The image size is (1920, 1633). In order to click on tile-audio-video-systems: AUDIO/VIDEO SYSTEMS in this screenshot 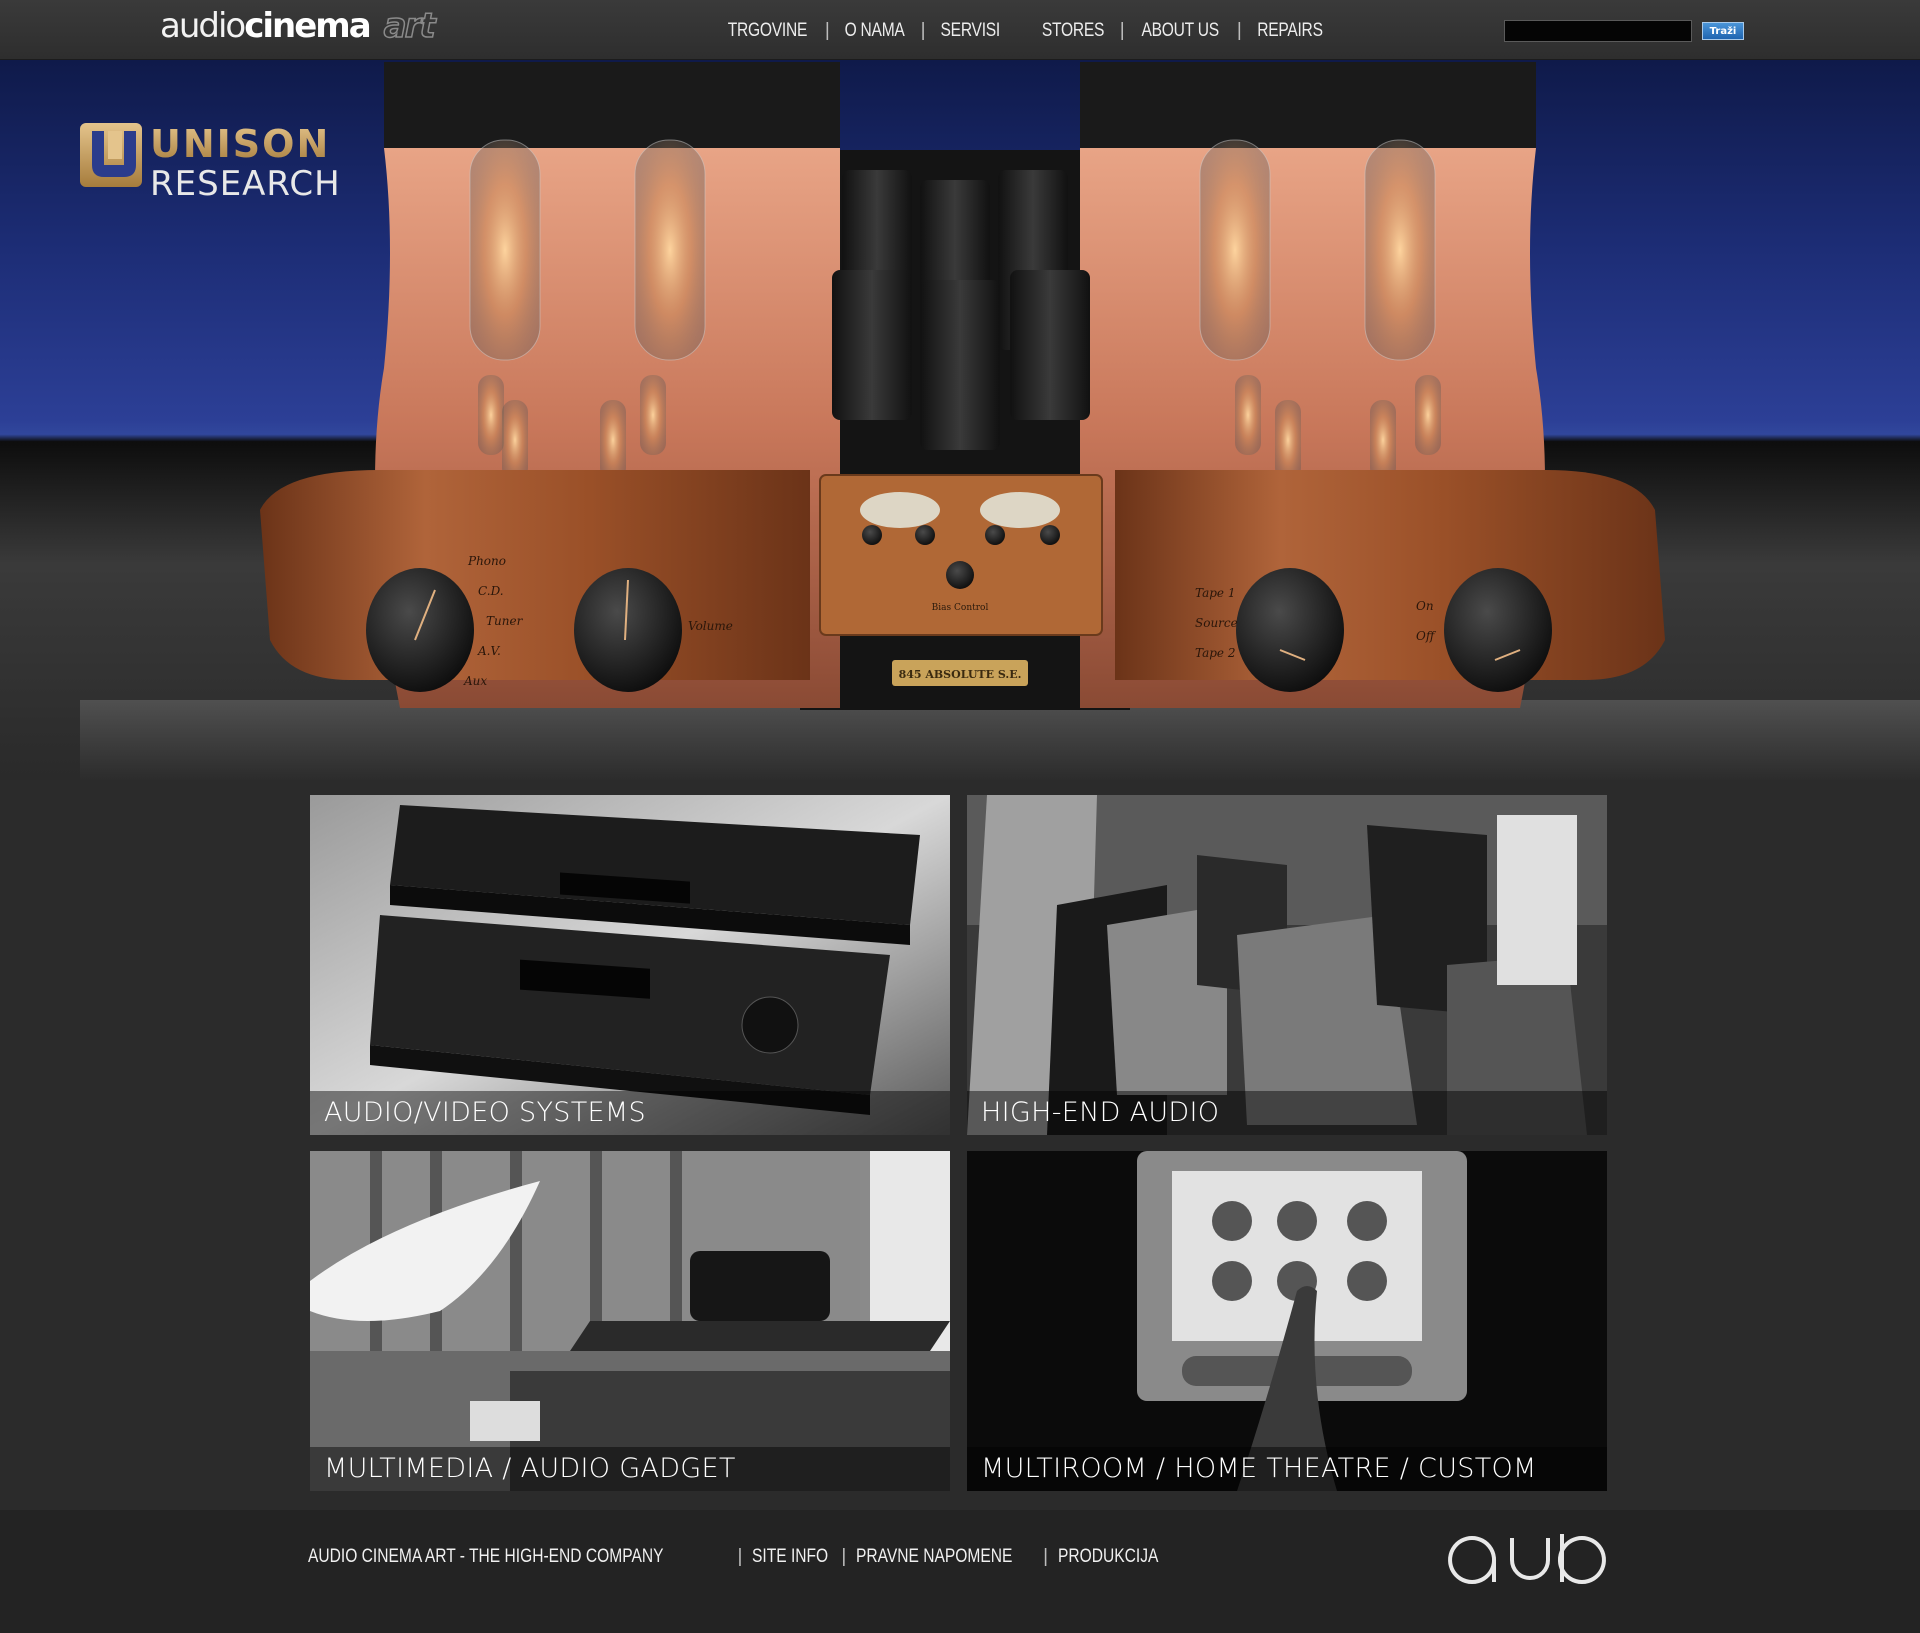, I will do `click(630, 965)`.